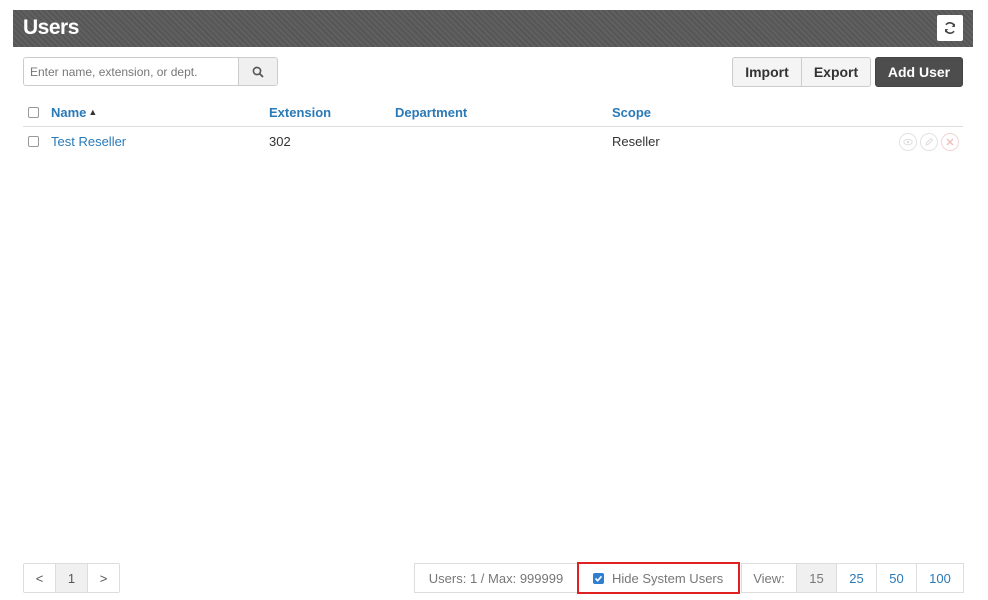  I want to click on row-actions, so click(929, 142).